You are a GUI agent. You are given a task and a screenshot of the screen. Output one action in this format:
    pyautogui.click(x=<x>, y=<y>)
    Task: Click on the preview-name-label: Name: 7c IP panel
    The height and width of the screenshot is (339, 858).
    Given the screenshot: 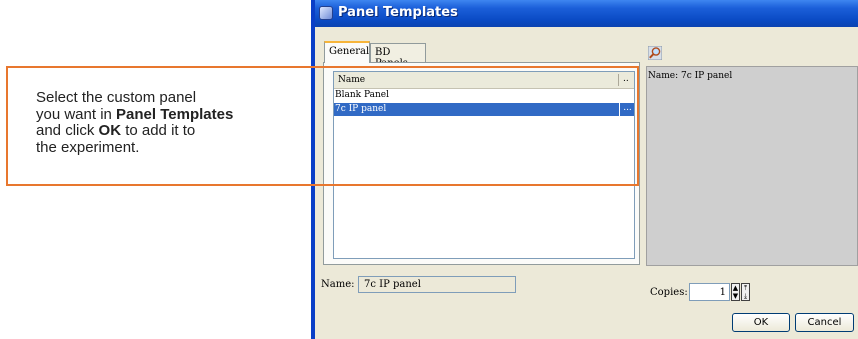 What is the action you would take?
    pyautogui.click(x=690, y=76)
    